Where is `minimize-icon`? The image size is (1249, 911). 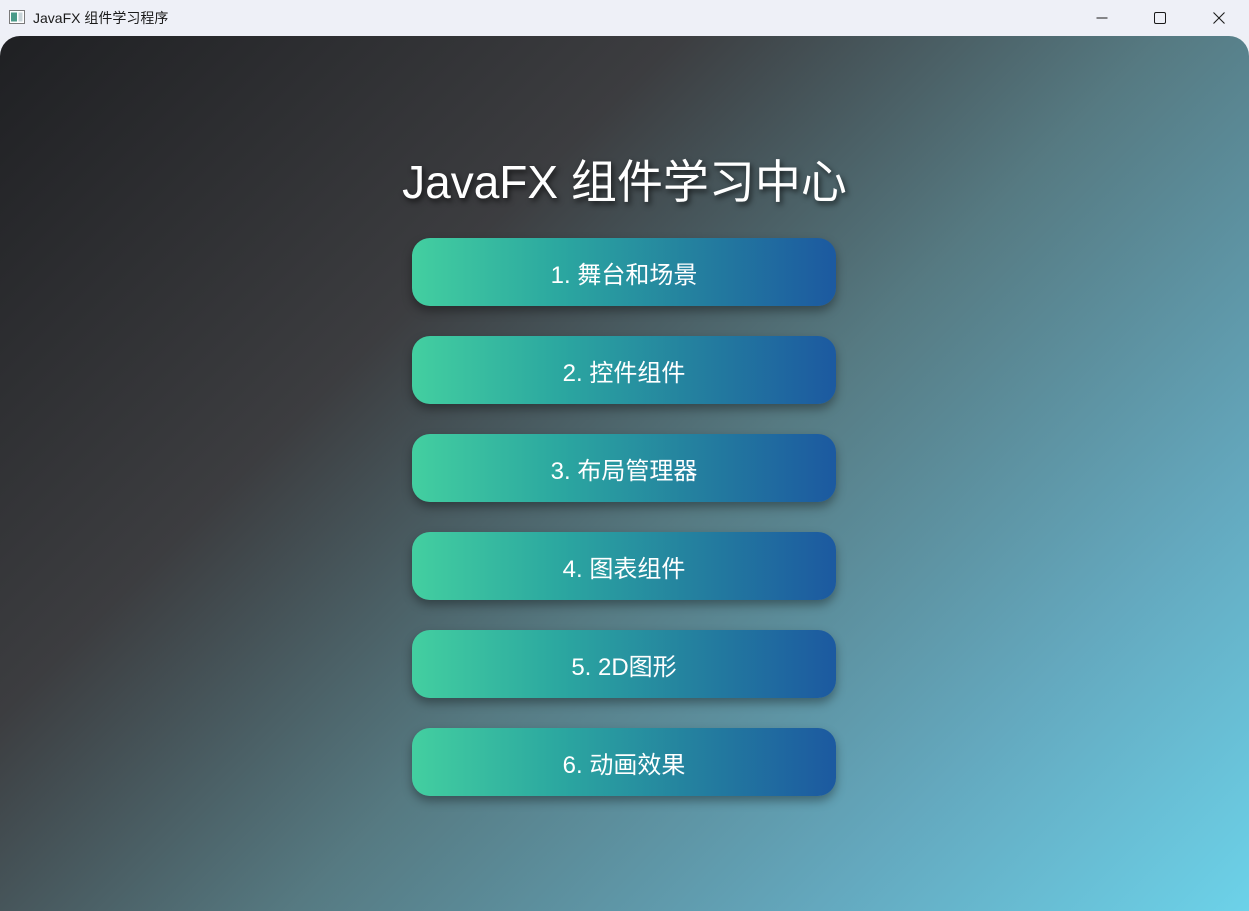
minimize-icon is located at coordinates (1102, 18).